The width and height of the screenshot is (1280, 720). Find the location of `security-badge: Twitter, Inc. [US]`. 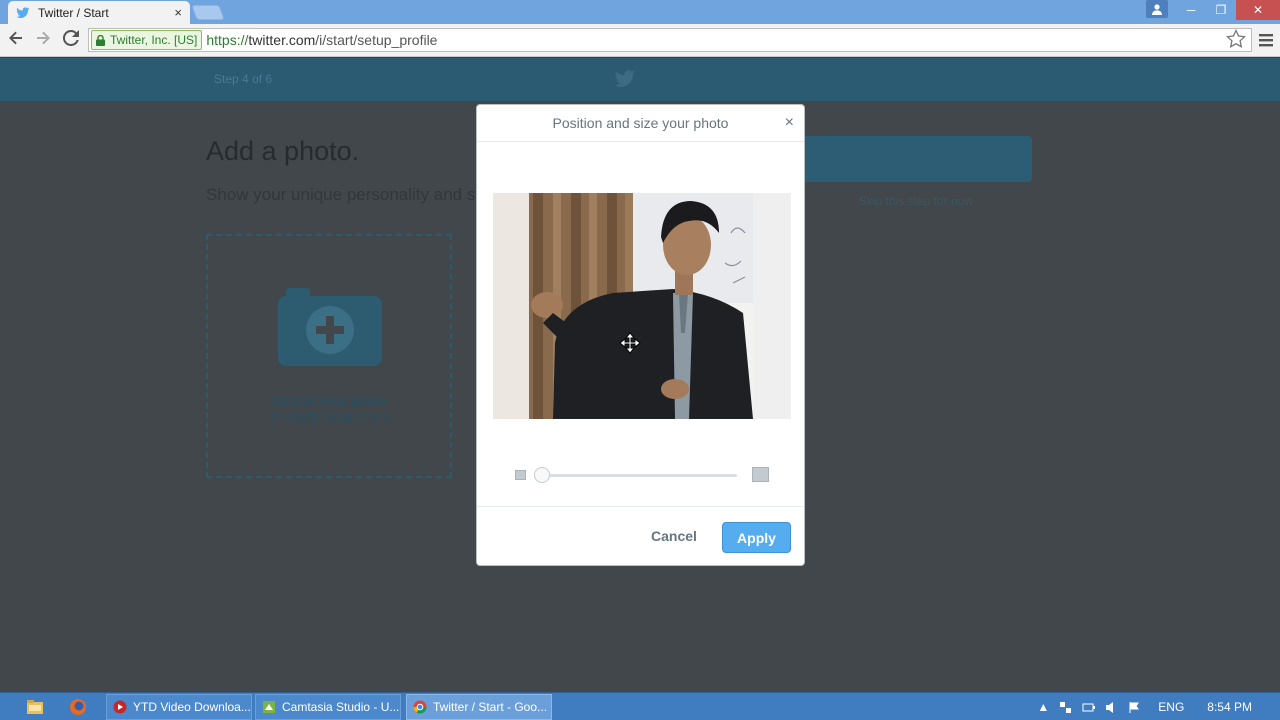

security-badge: Twitter, Inc. [US] is located at coordinates (147, 40).